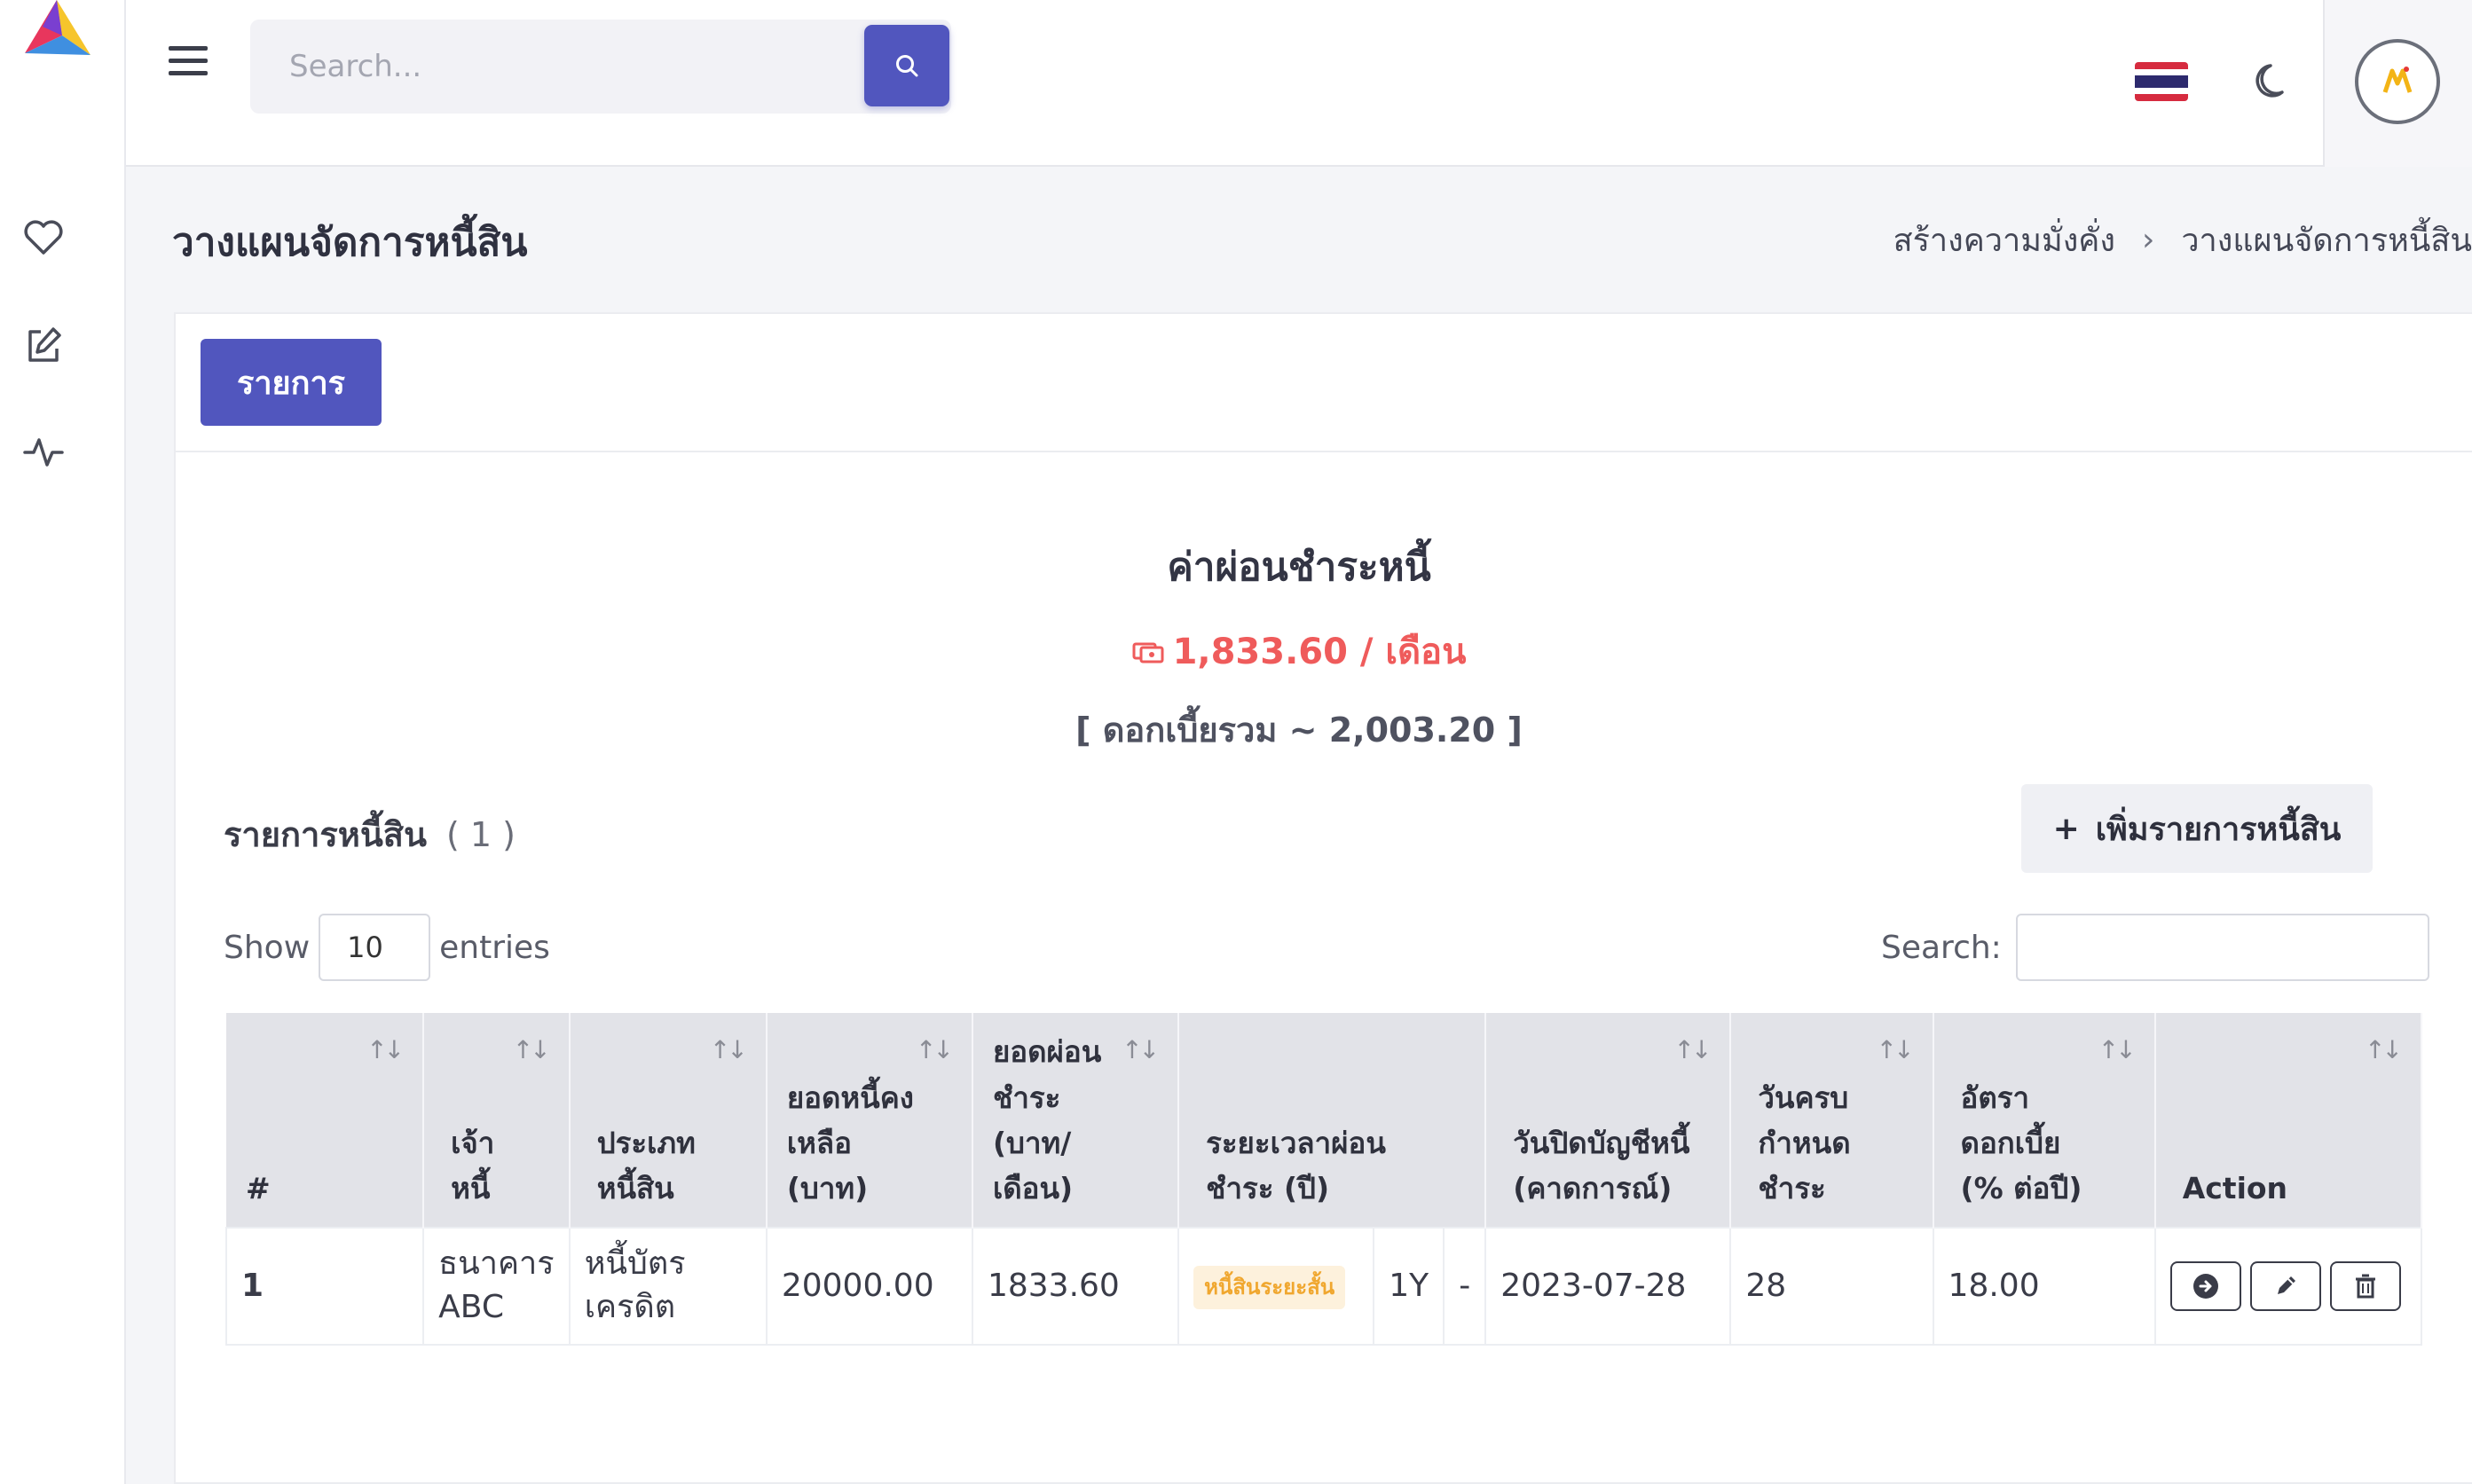  I want to click on breadcrumb-item-current: วางแผนจัดการหนี้สิน, so click(2326, 241).